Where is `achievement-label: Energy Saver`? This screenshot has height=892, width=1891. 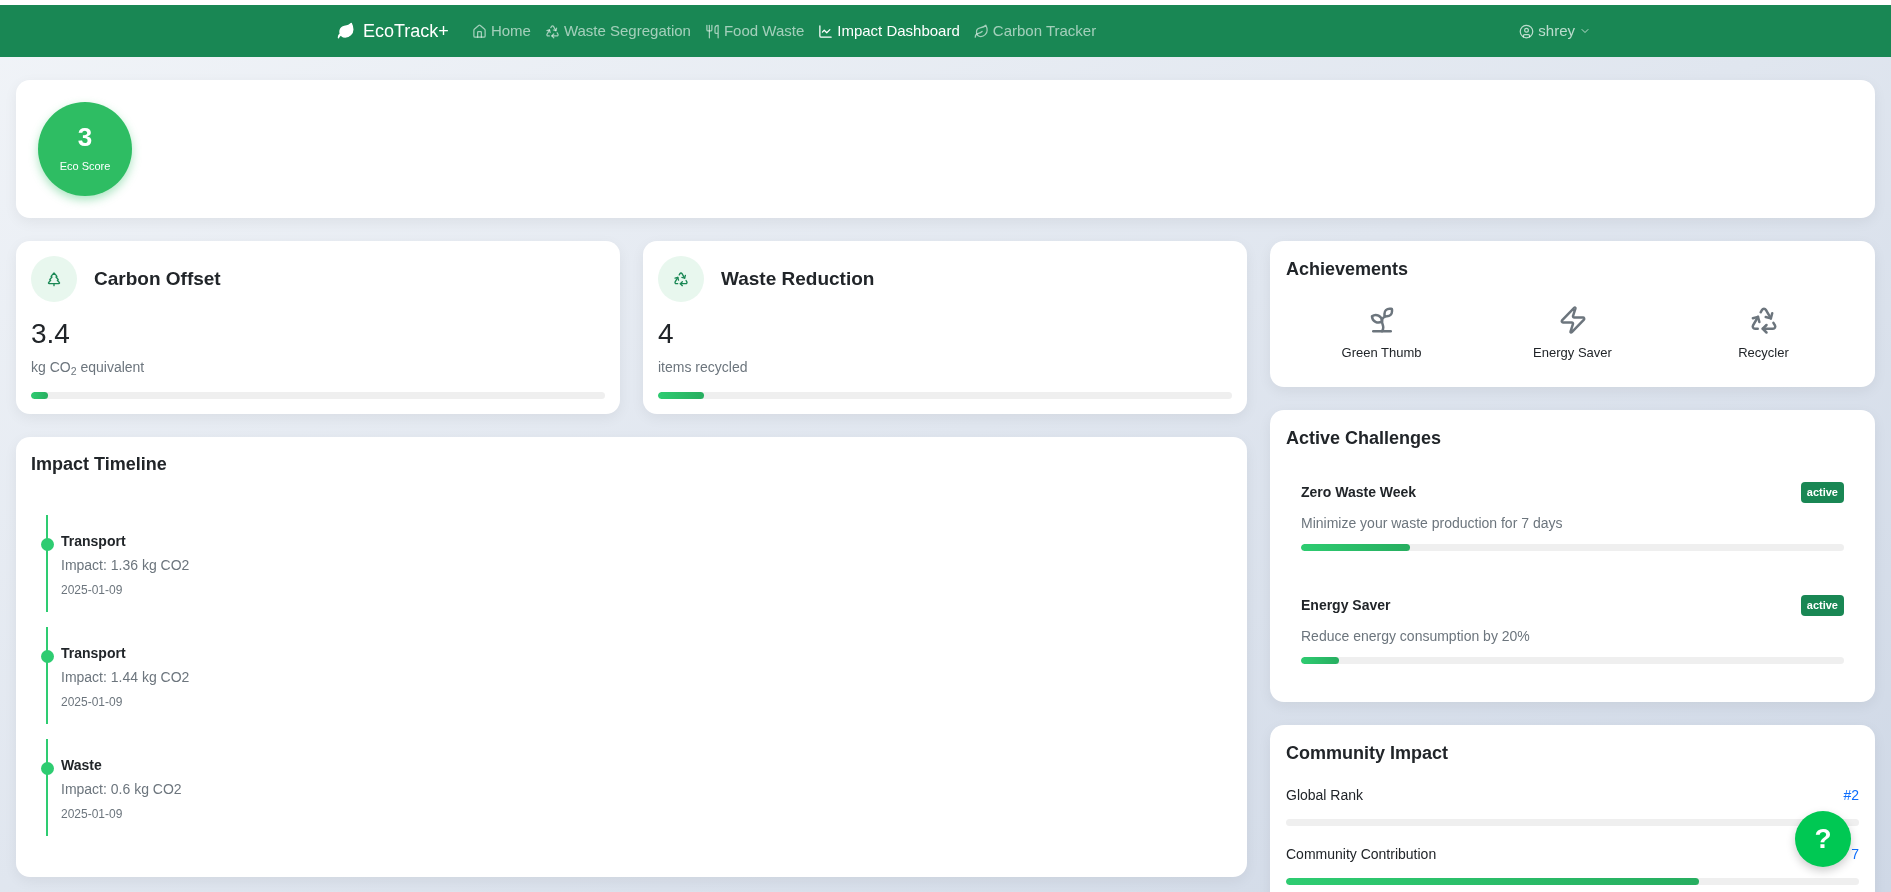 achievement-label: Energy Saver is located at coordinates (1572, 353).